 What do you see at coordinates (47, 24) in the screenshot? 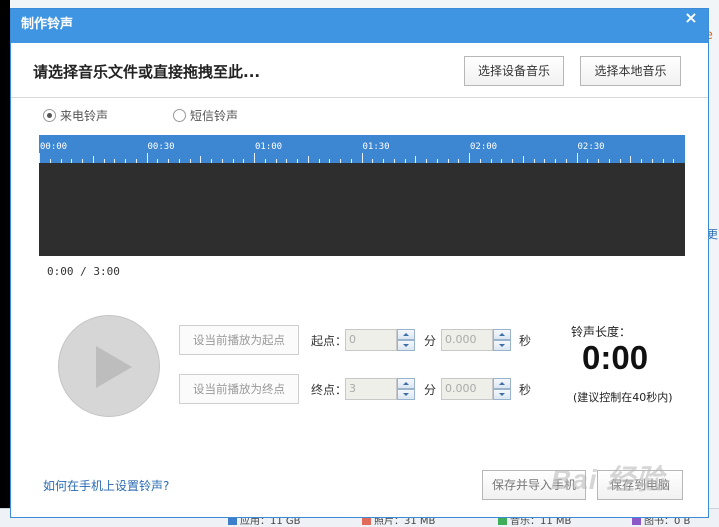
I see `dialog-title: 制作铃声` at bounding box center [47, 24].